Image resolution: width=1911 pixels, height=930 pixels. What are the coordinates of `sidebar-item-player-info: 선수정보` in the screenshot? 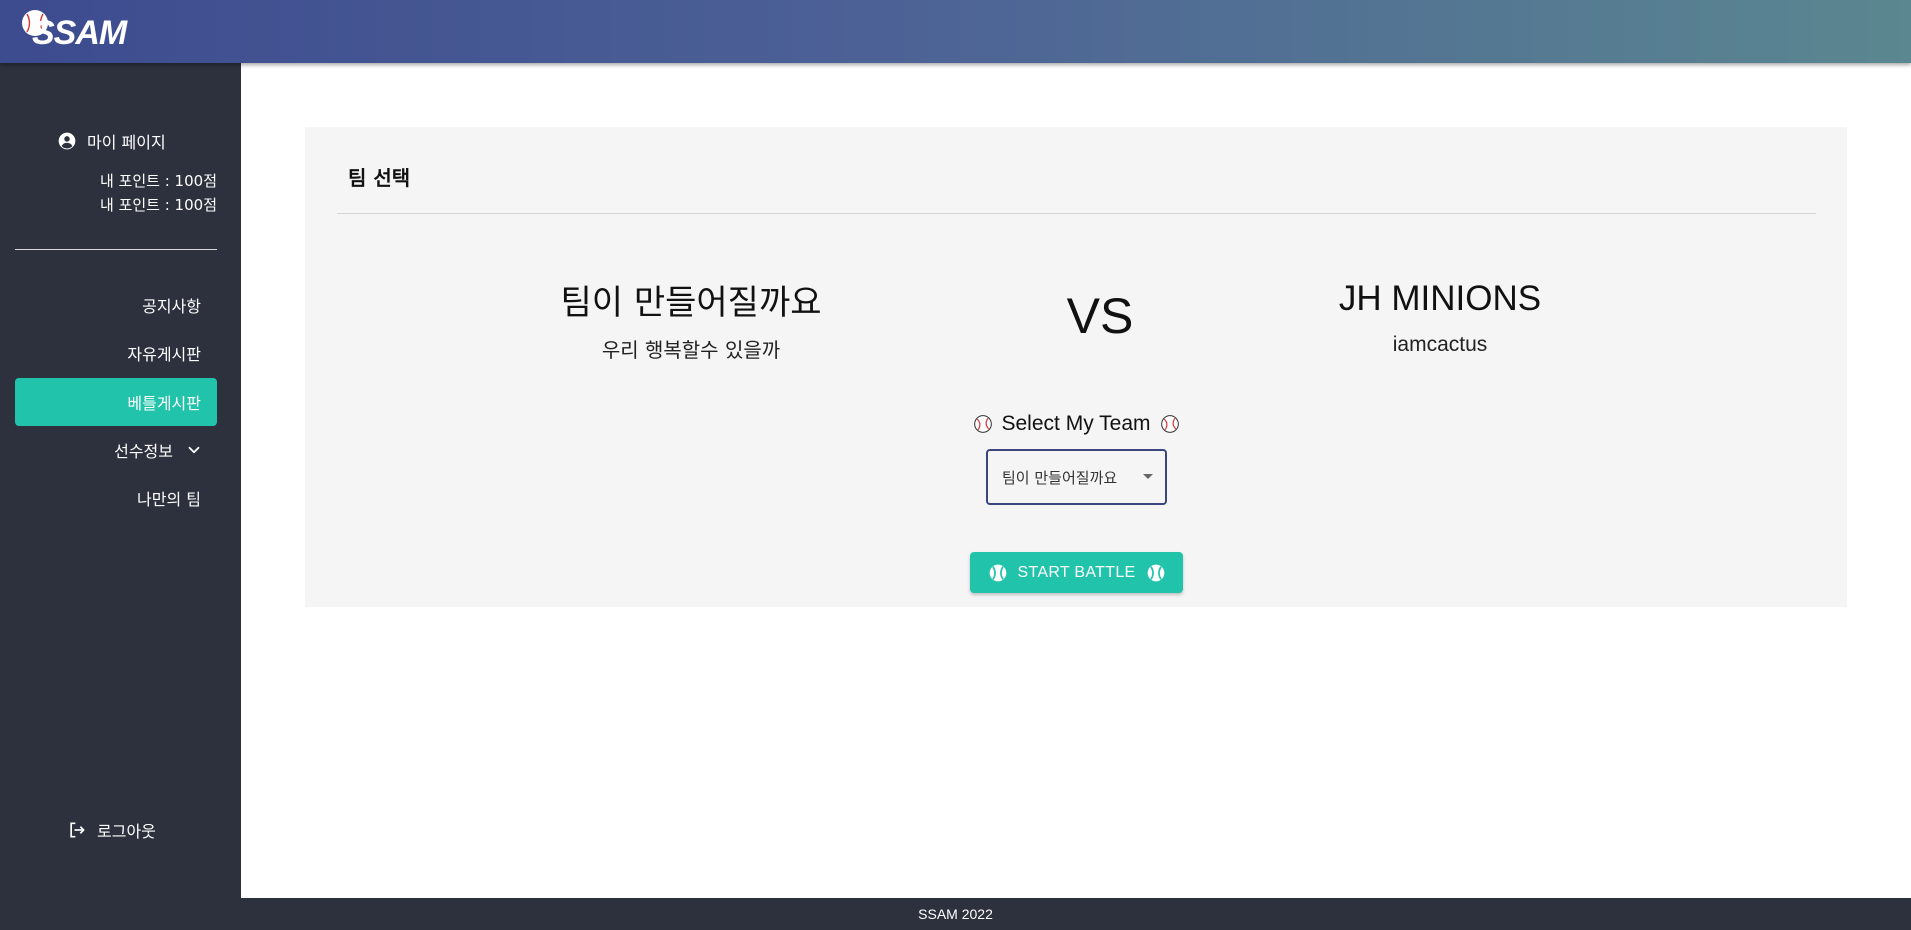 It's located at (116, 450).